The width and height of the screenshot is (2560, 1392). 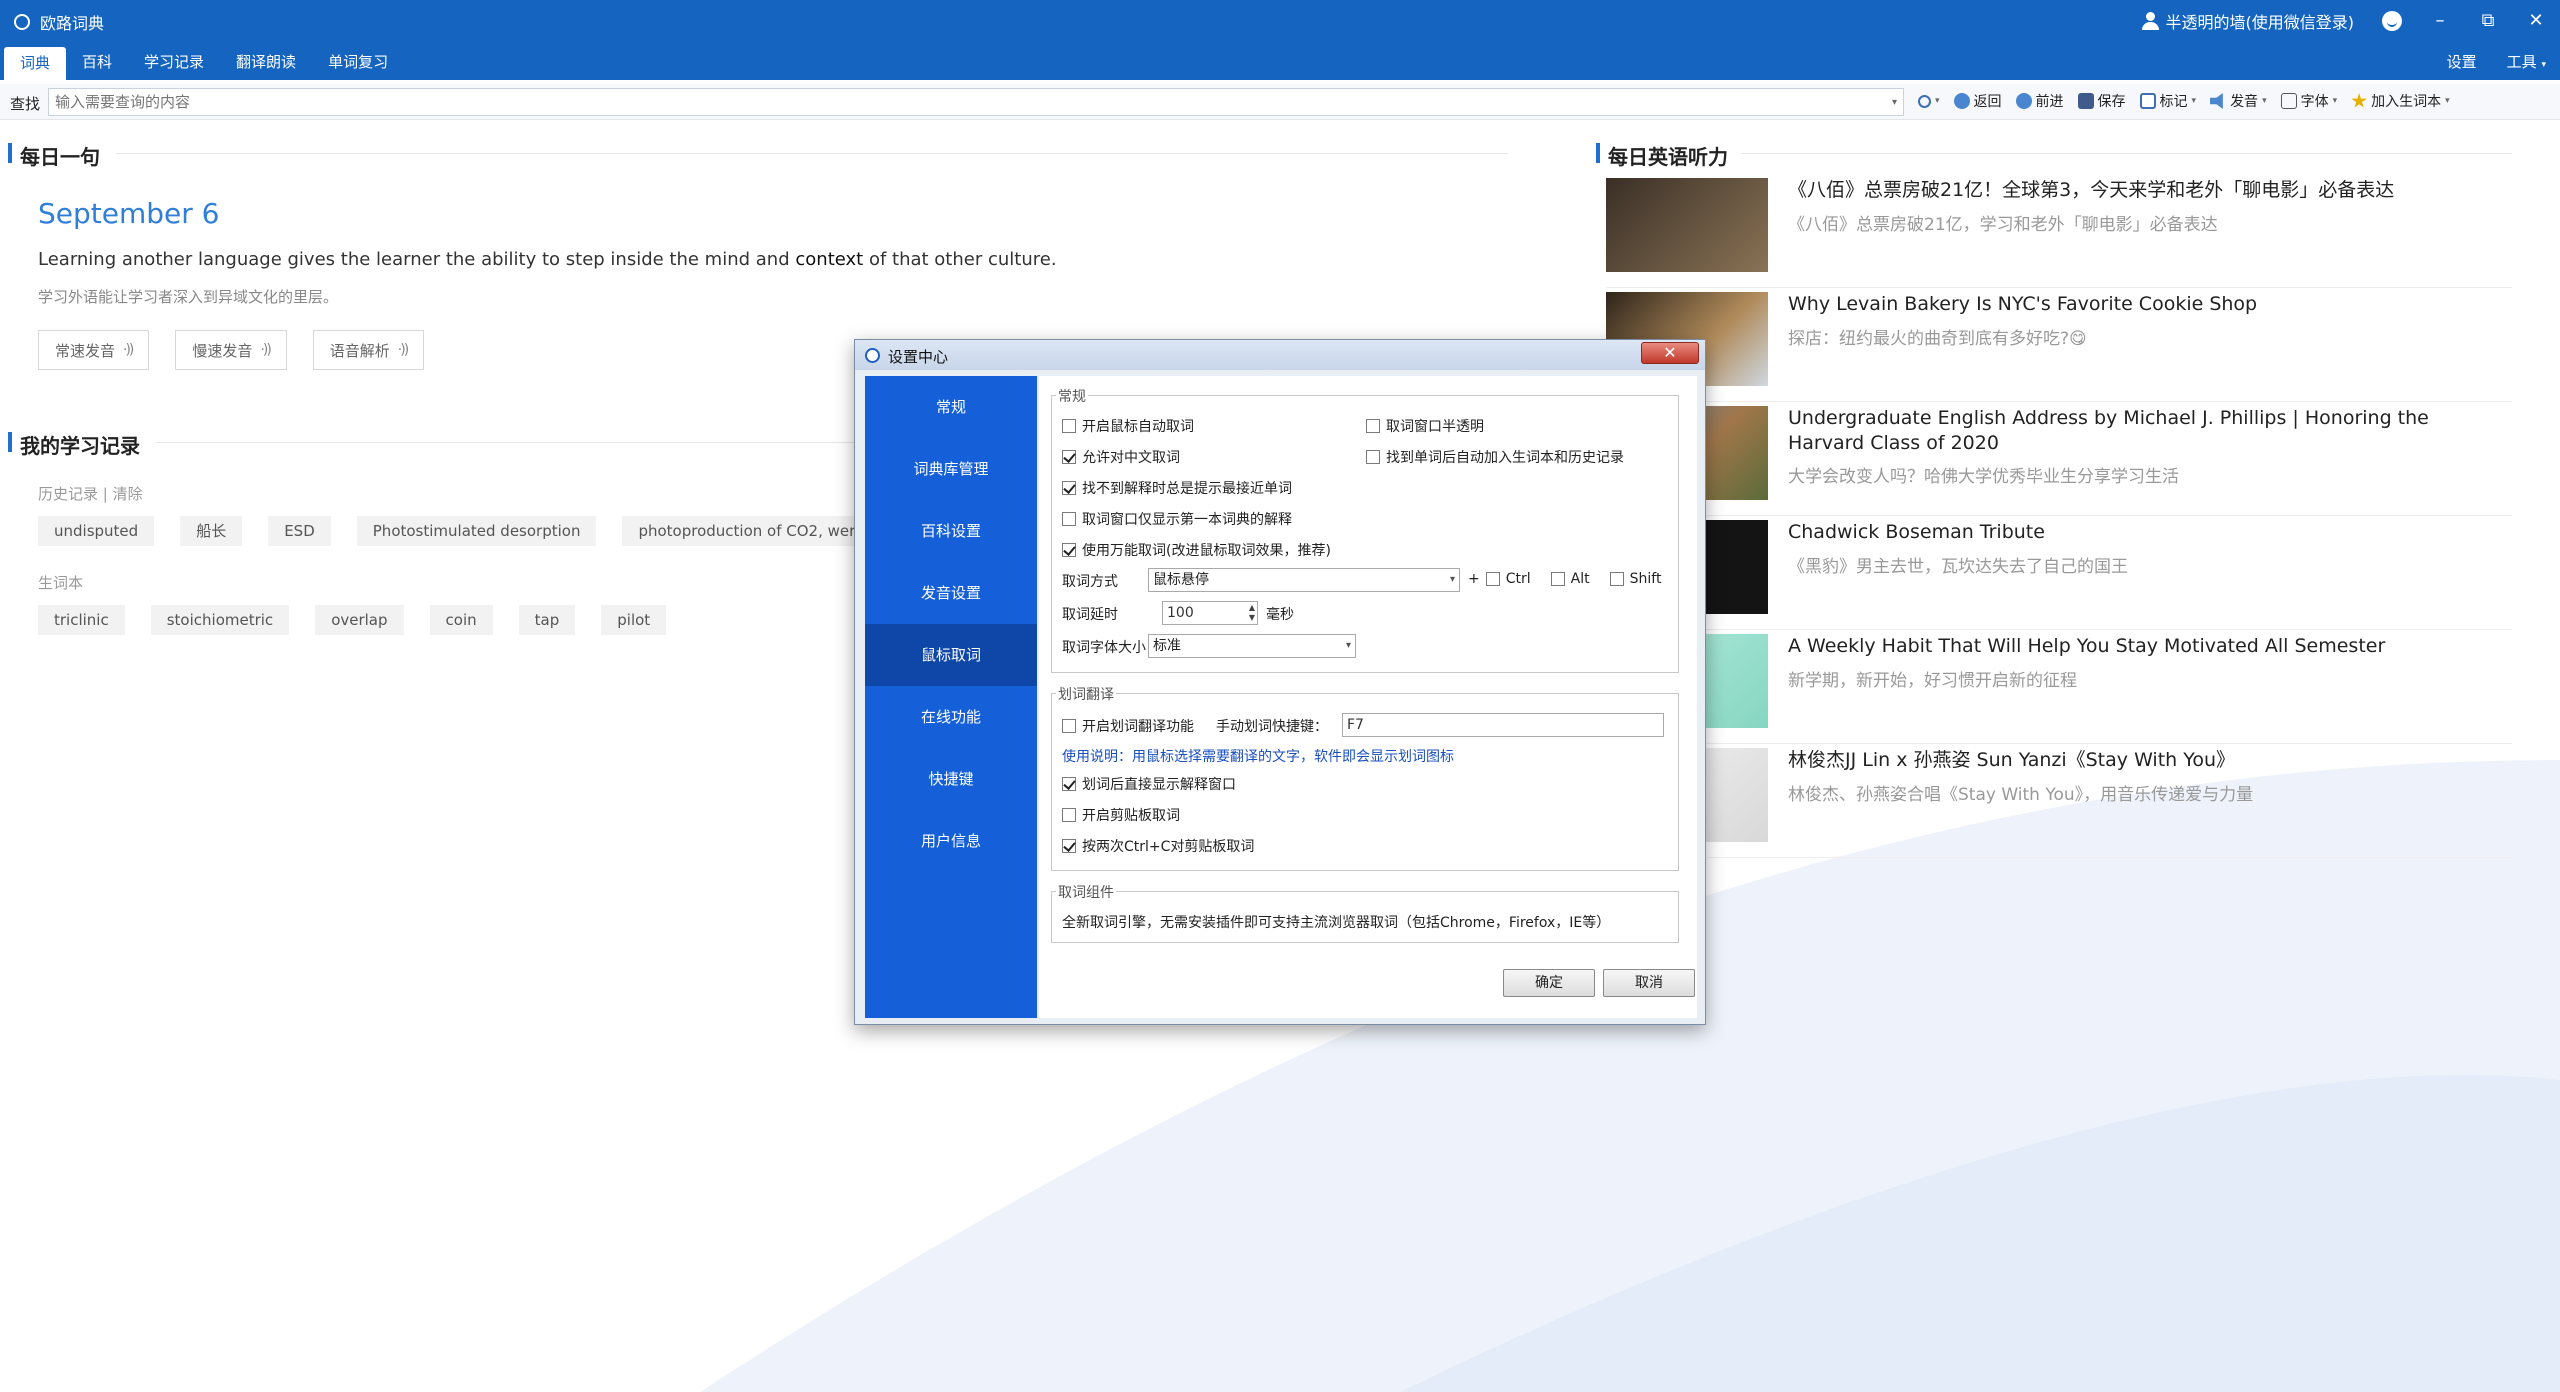 I want to click on option-auto-mouse-lookup: 开启鼠标自动取词, so click(x=1128, y=426).